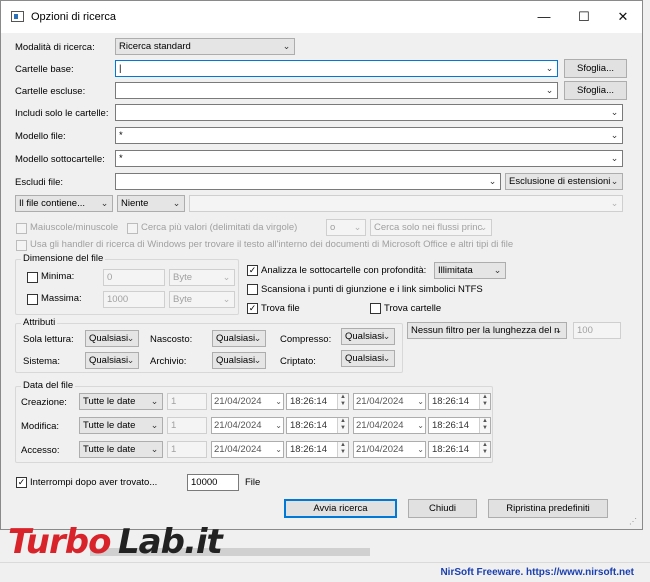 This screenshot has width=650, height=582. What do you see at coordinates (548, 508) in the screenshot?
I see `reset-defaults-button: Ripristina predefiniti` at bounding box center [548, 508].